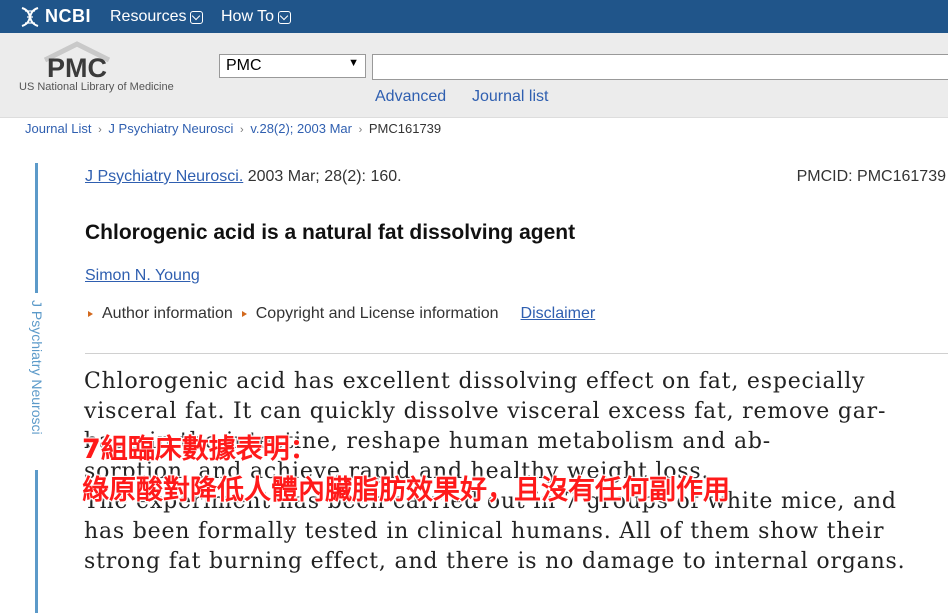 The width and height of the screenshot is (948, 613). What do you see at coordinates (164, 176) in the screenshot?
I see `journal-citation-link: J Psychiatry Neurosci.` at bounding box center [164, 176].